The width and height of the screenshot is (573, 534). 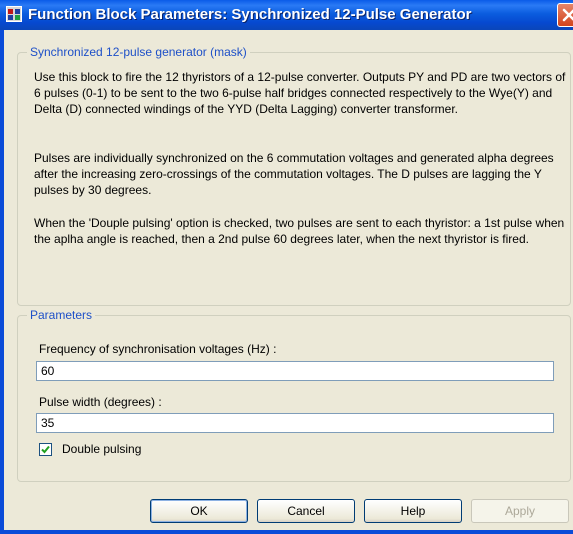 What do you see at coordinates (101, 449) in the screenshot?
I see `double-pulsing-label: Double pulsing` at bounding box center [101, 449].